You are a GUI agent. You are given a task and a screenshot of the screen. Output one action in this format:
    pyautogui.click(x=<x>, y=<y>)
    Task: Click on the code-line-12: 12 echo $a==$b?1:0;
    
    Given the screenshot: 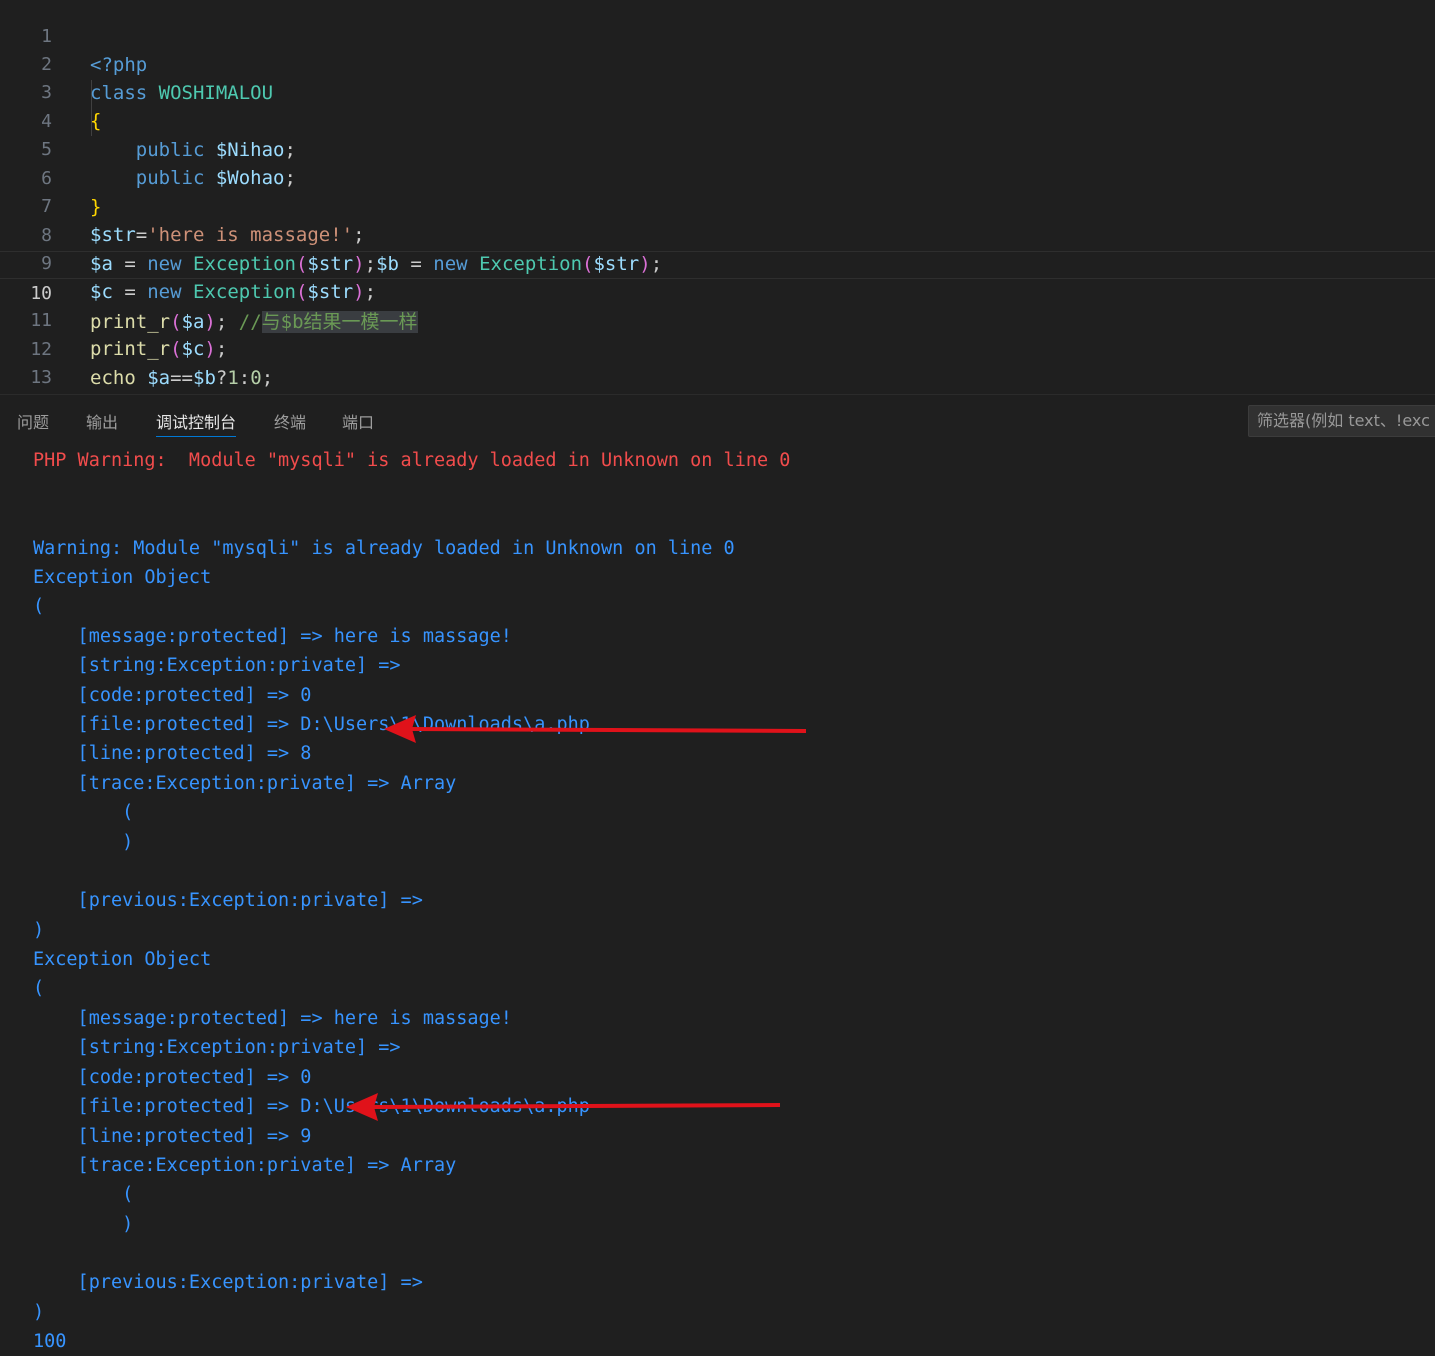 What is the action you would take?
    pyautogui.click(x=717, y=348)
    